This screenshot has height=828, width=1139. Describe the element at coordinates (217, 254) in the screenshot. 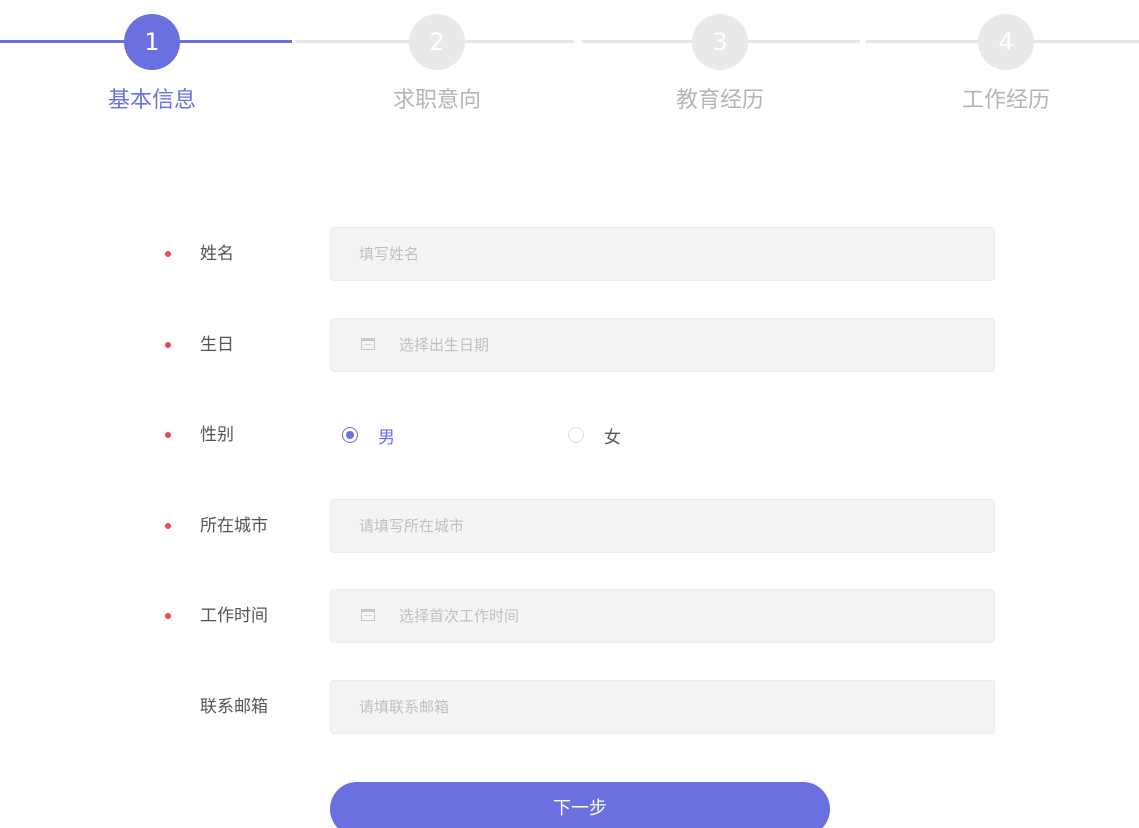

I see `name-label: 姓名` at that location.